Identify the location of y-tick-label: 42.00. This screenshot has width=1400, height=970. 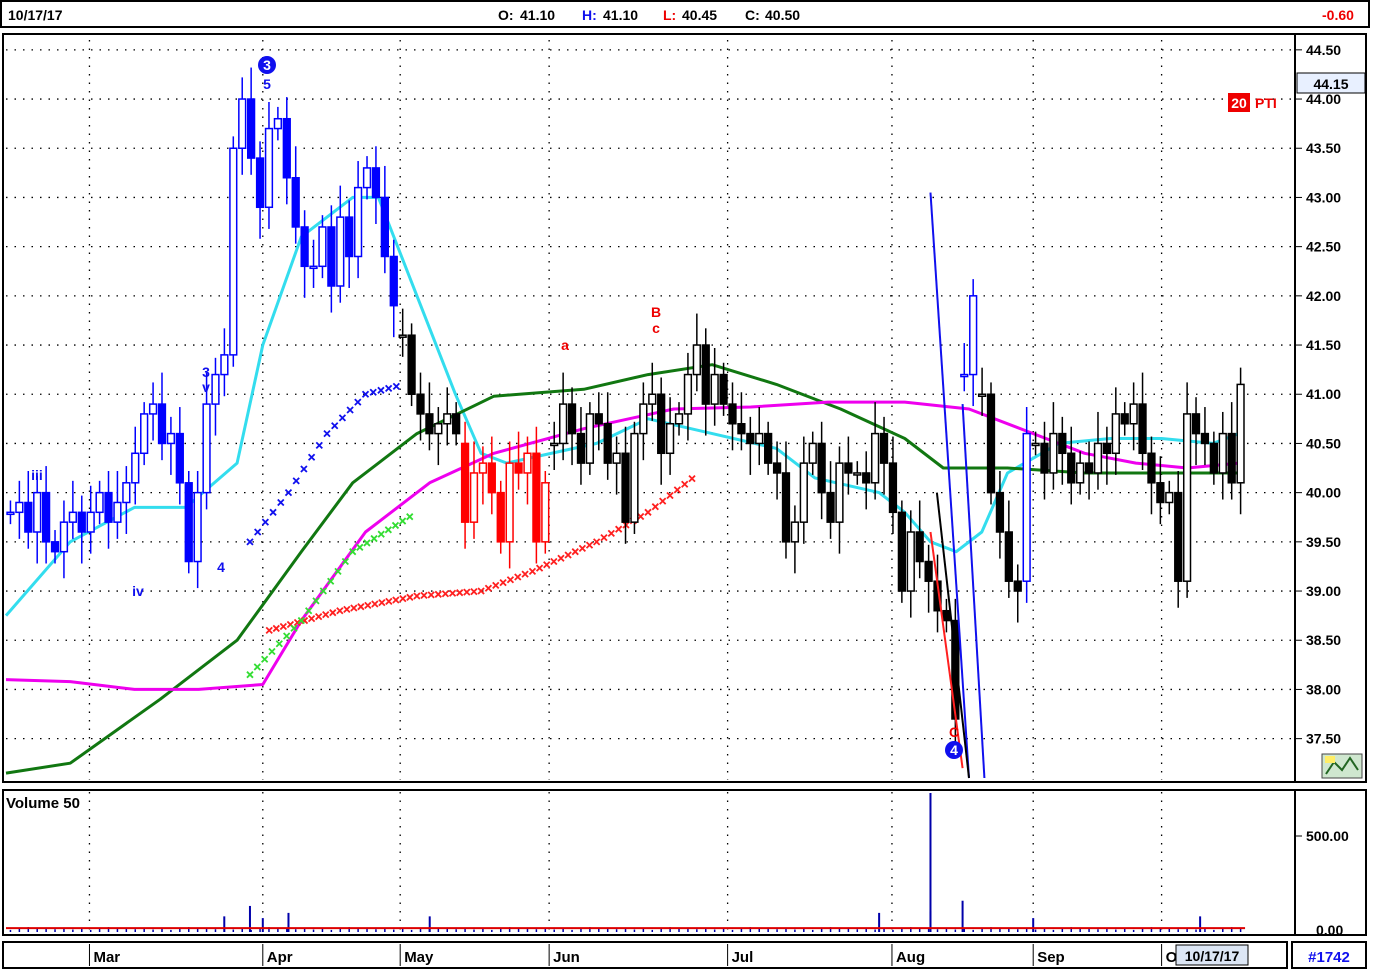
(1323, 296).